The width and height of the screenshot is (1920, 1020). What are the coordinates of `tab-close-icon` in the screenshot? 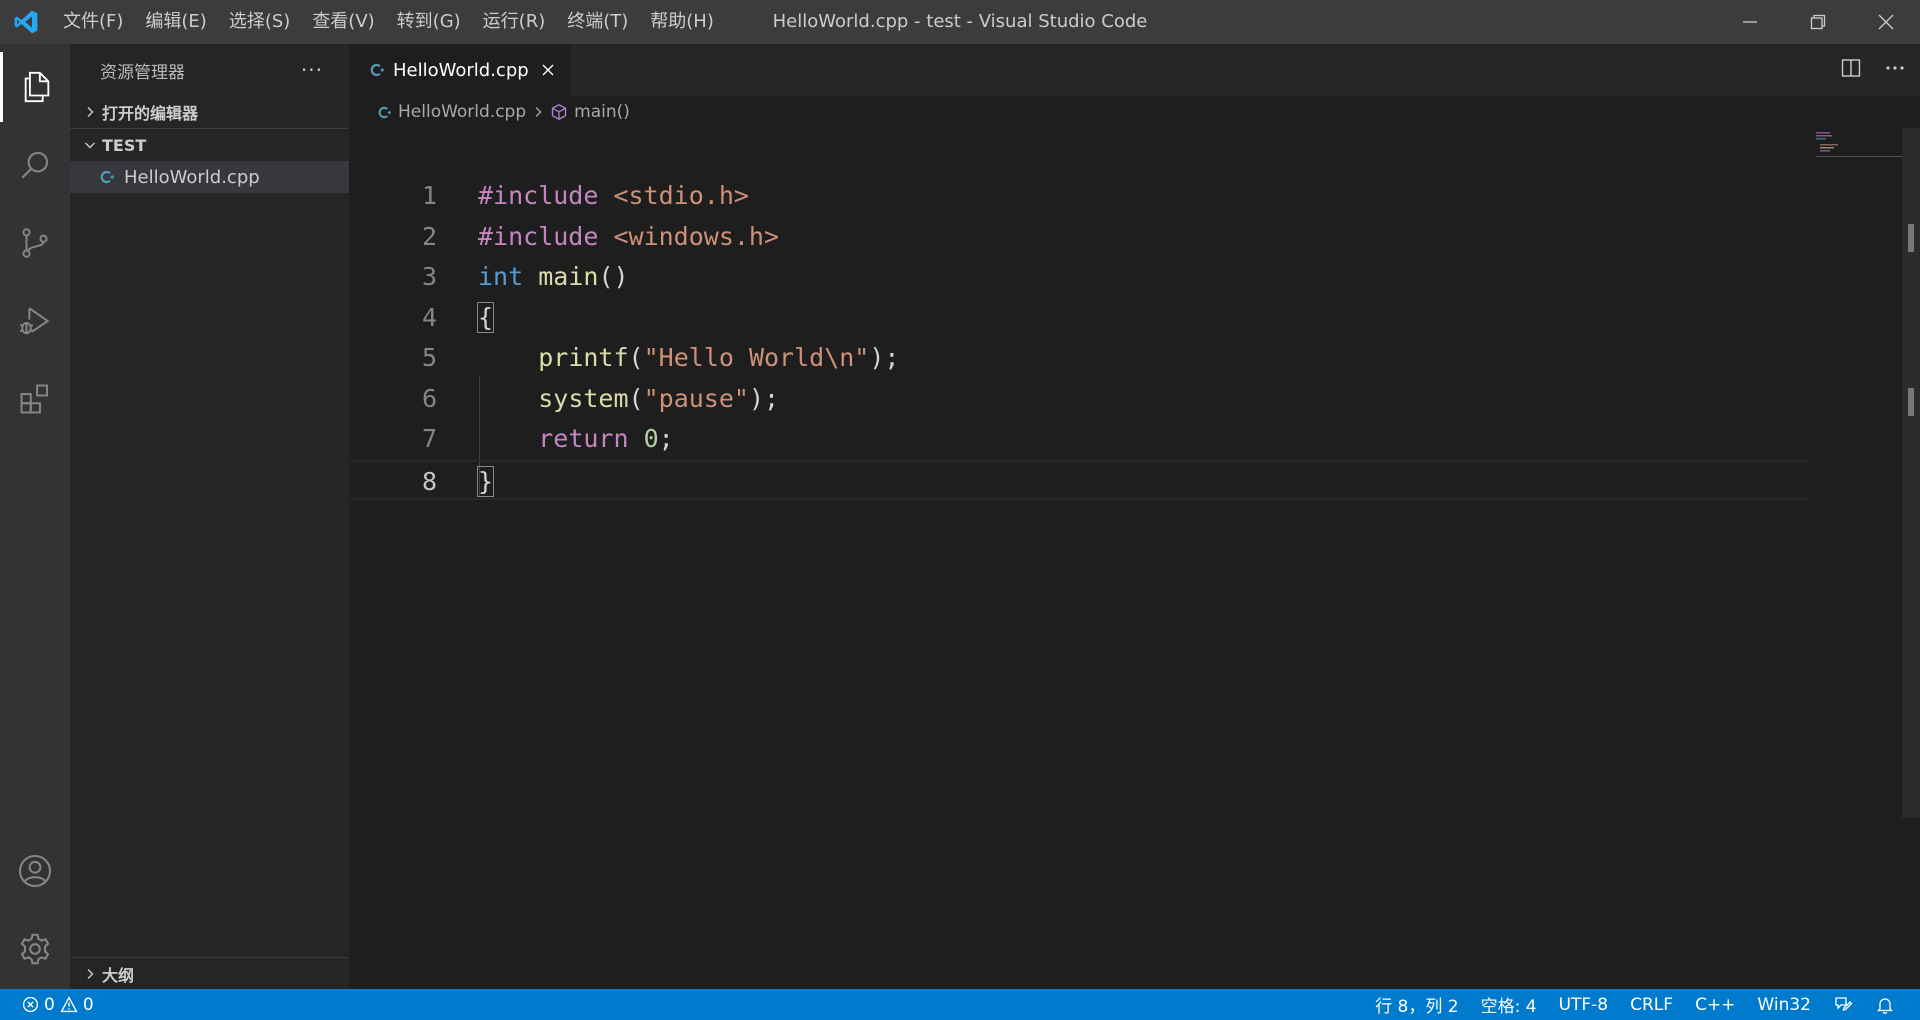 It's located at (548, 70).